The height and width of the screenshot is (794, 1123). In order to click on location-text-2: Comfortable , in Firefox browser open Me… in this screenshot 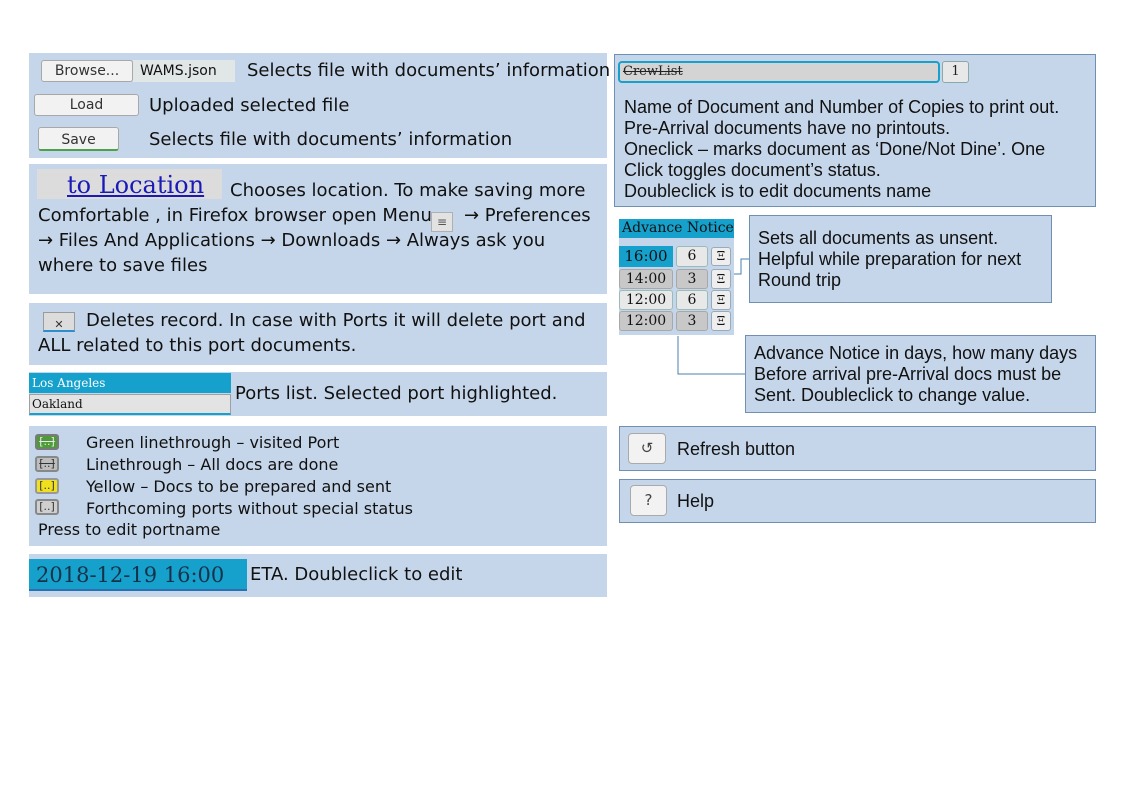, I will do `click(235, 215)`.